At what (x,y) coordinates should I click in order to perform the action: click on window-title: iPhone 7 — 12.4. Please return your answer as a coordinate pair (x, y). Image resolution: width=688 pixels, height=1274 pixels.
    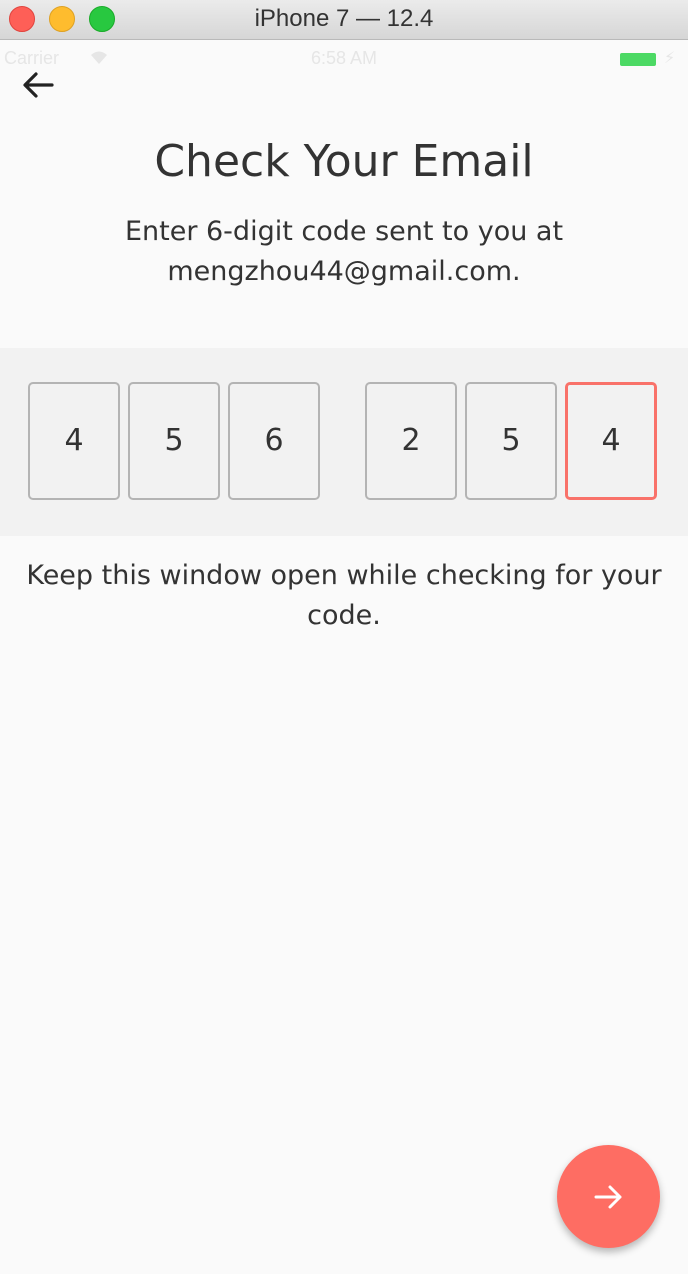
    Looking at the image, I should click on (344, 18).